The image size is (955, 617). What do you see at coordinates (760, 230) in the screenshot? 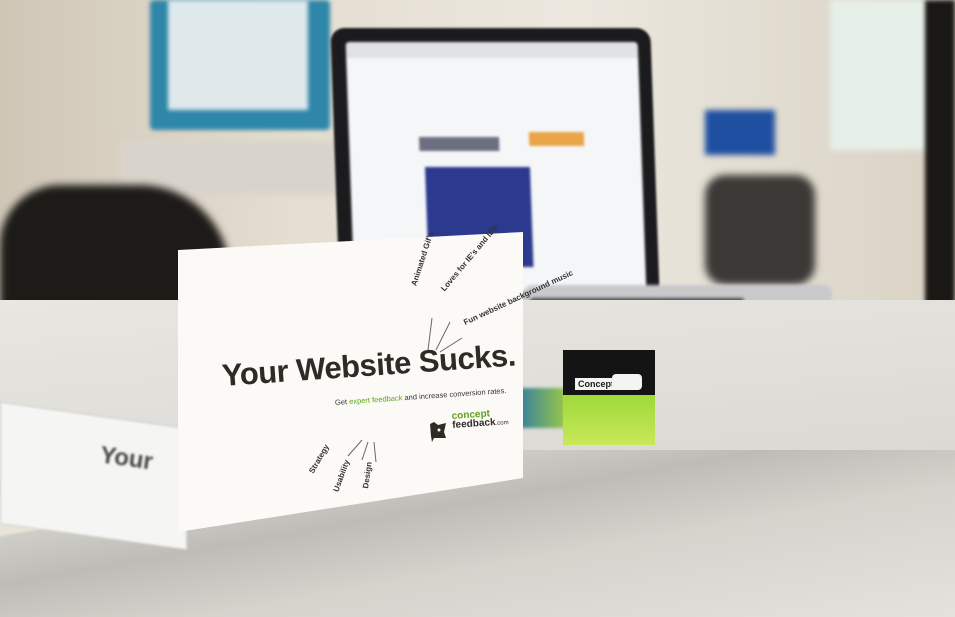
I see `office-chair-right` at bounding box center [760, 230].